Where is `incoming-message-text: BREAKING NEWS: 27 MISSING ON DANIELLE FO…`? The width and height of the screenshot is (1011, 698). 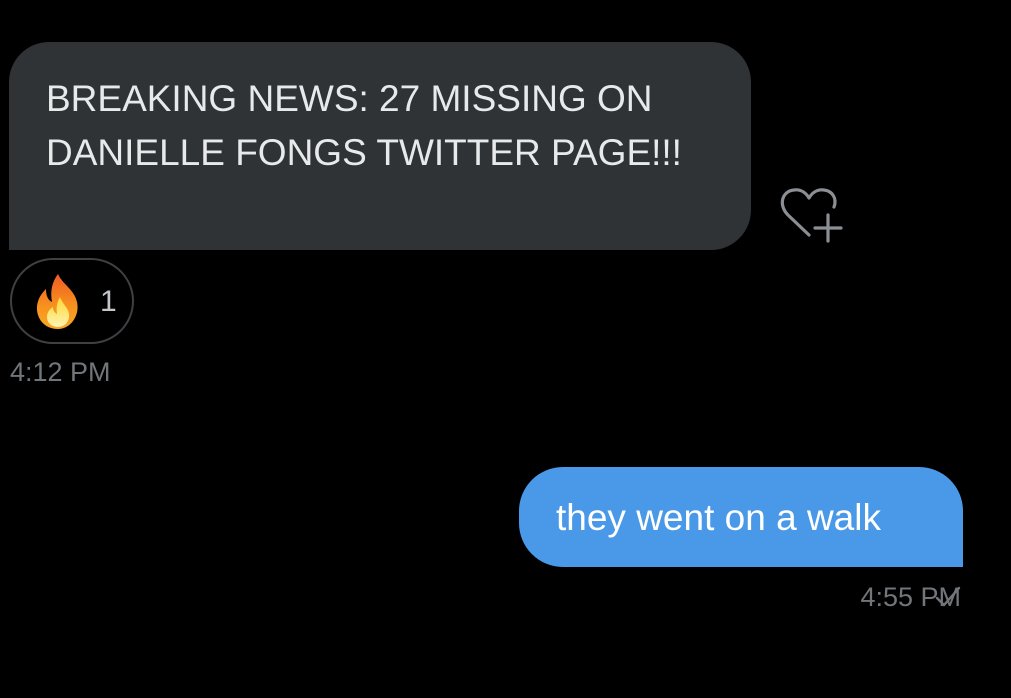
incoming-message-text: BREAKING NEWS: 27 MISSING ON DANIELLE FO… is located at coordinates (364, 125).